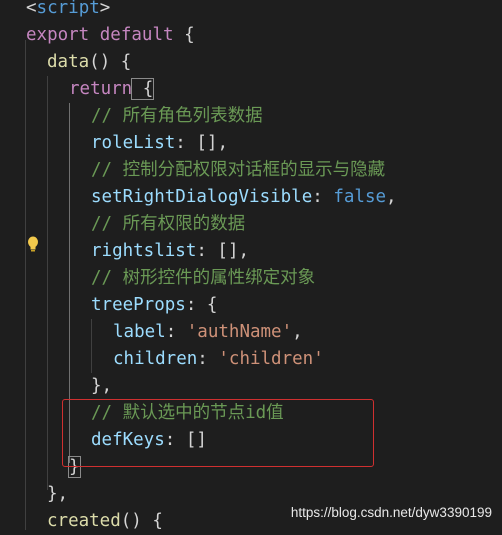 The width and height of the screenshot is (502, 535). I want to click on token: // 树形控件的属性绑定对象, so click(203, 278).